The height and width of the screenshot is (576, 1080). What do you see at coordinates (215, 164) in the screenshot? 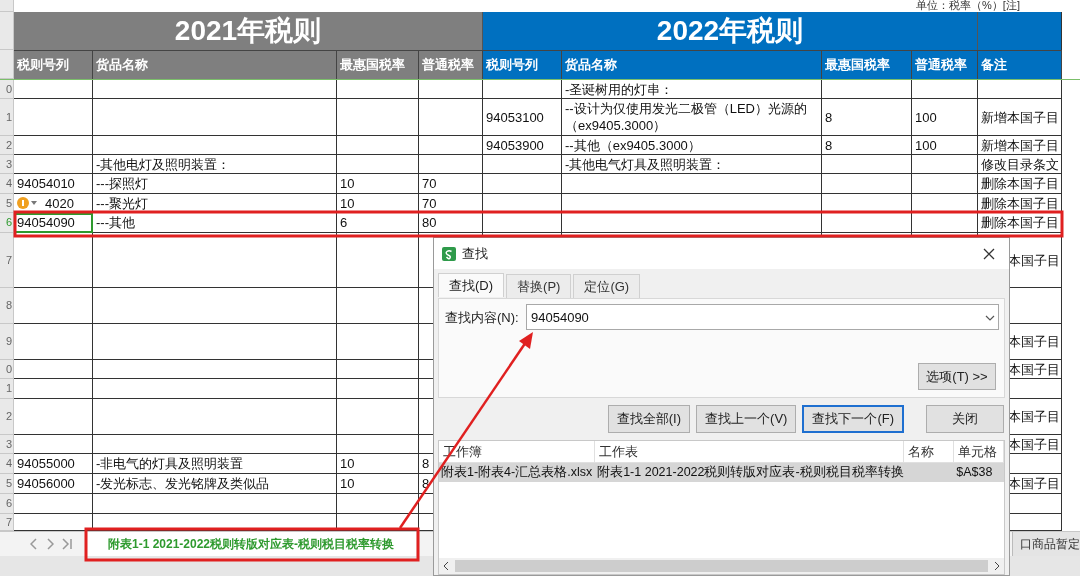
I see `table-cell: -其他电灯及照明装置：` at bounding box center [215, 164].